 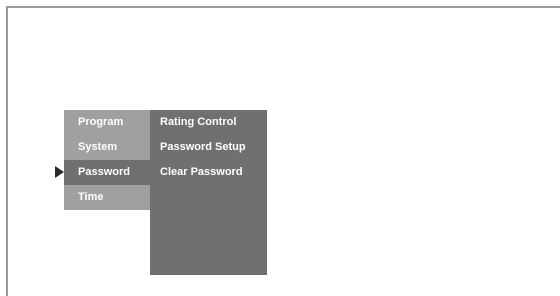 I want to click on selection-arrow-icon, so click(x=59, y=172).